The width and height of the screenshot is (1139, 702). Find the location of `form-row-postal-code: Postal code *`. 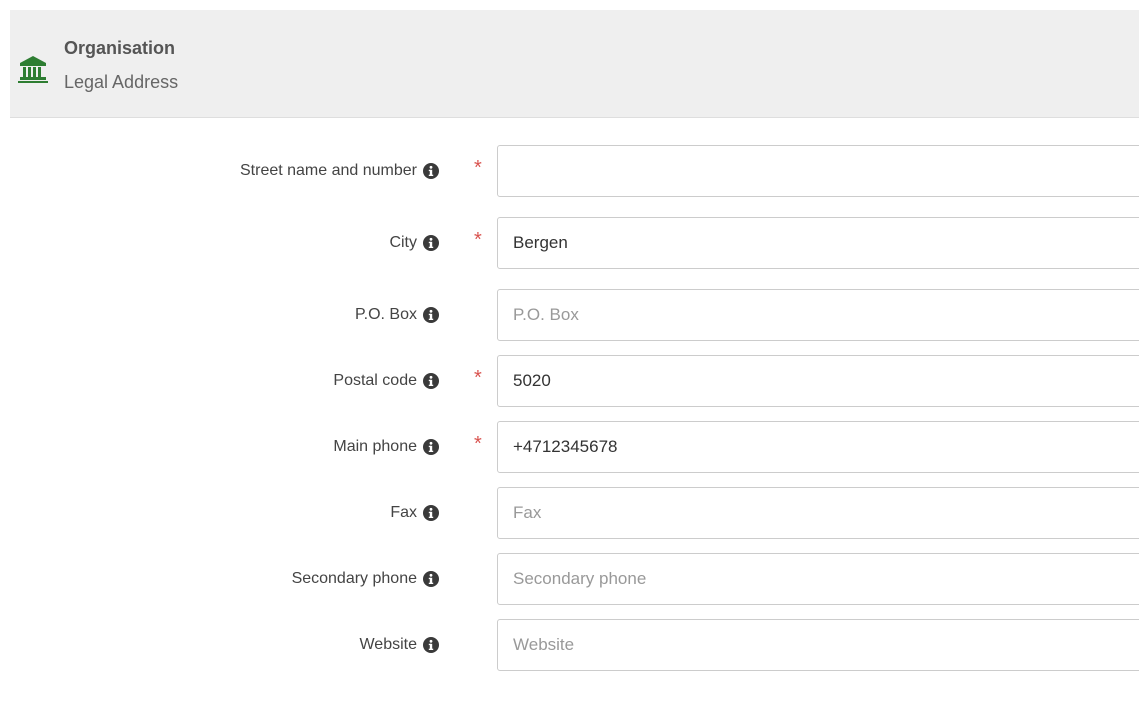

form-row-postal-code: Postal code * is located at coordinates (569, 381).